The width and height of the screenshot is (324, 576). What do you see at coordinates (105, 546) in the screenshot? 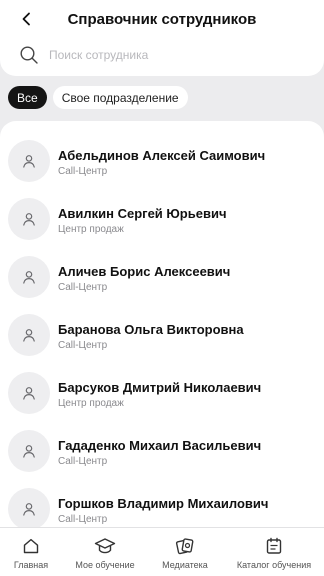
I see `graduation-cap-icon` at bounding box center [105, 546].